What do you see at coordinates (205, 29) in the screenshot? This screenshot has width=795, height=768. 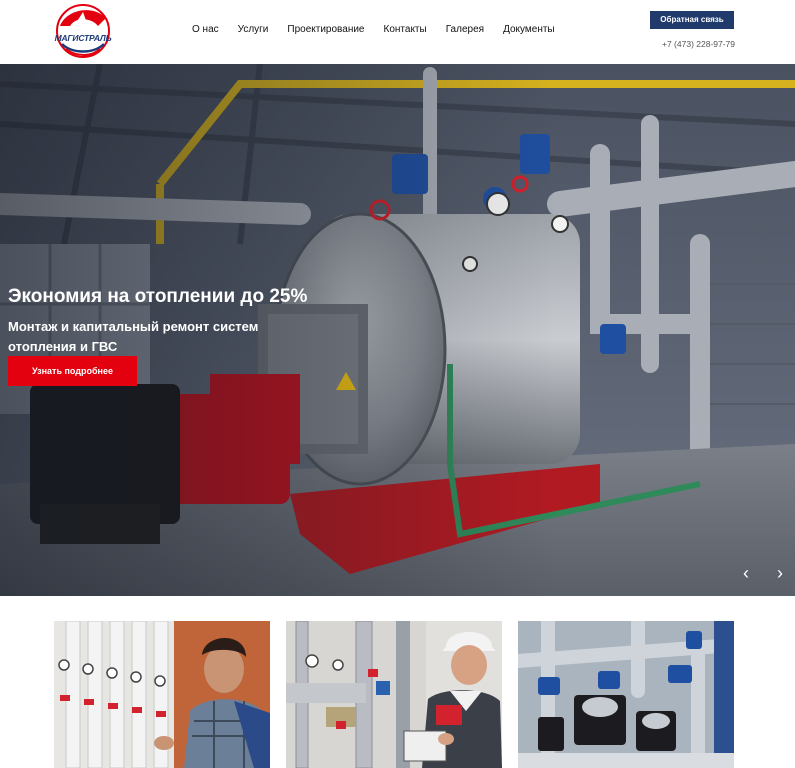 I see `nav-item-about: О нас` at bounding box center [205, 29].